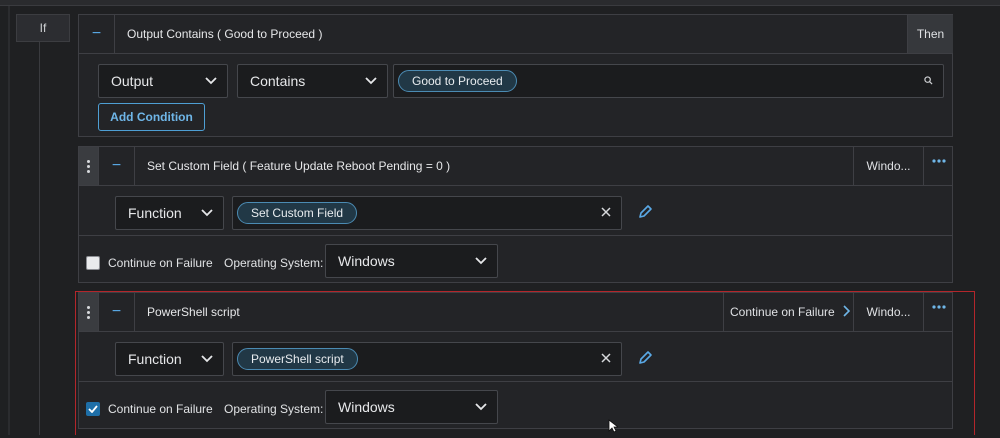 The height and width of the screenshot is (438, 1000). I want to click on then-button: Then, so click(930, 34).